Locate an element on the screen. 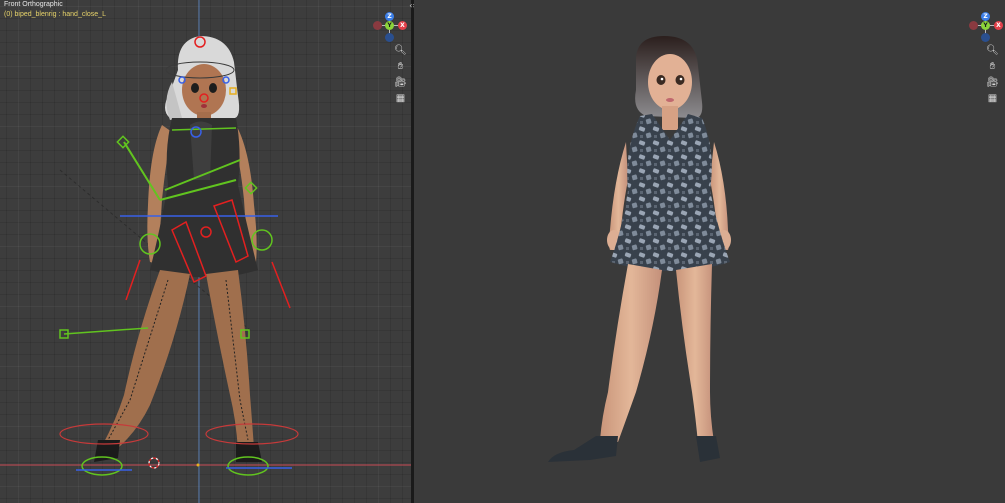  navigation-gizmo-right: Z Y X is located at coordinates (985, 27).